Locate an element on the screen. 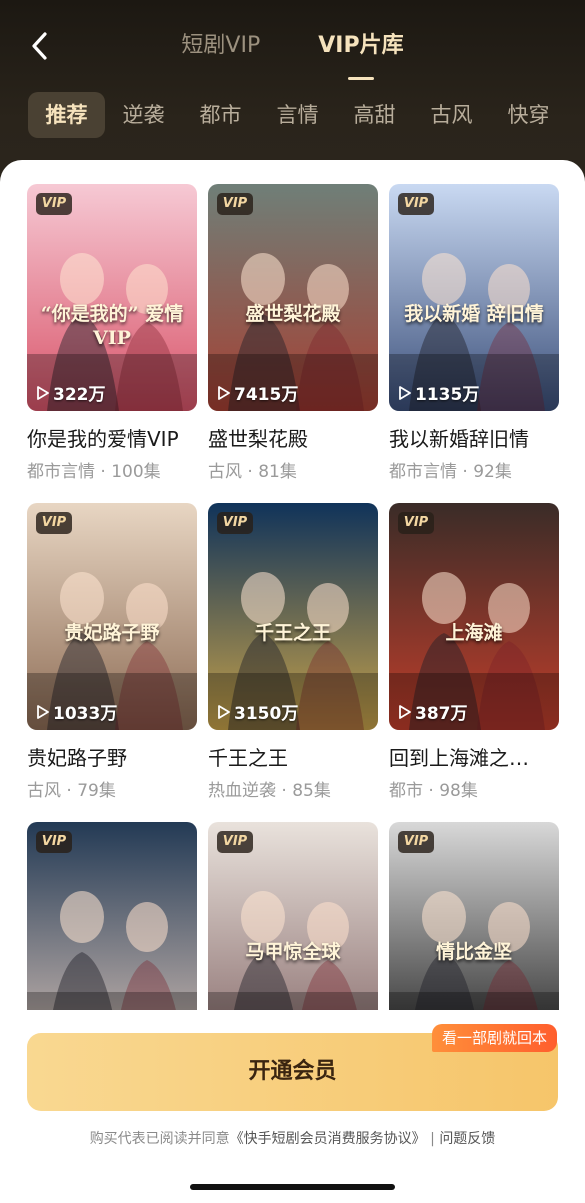  play-count: 387万 is located at coordinates (433, 711).